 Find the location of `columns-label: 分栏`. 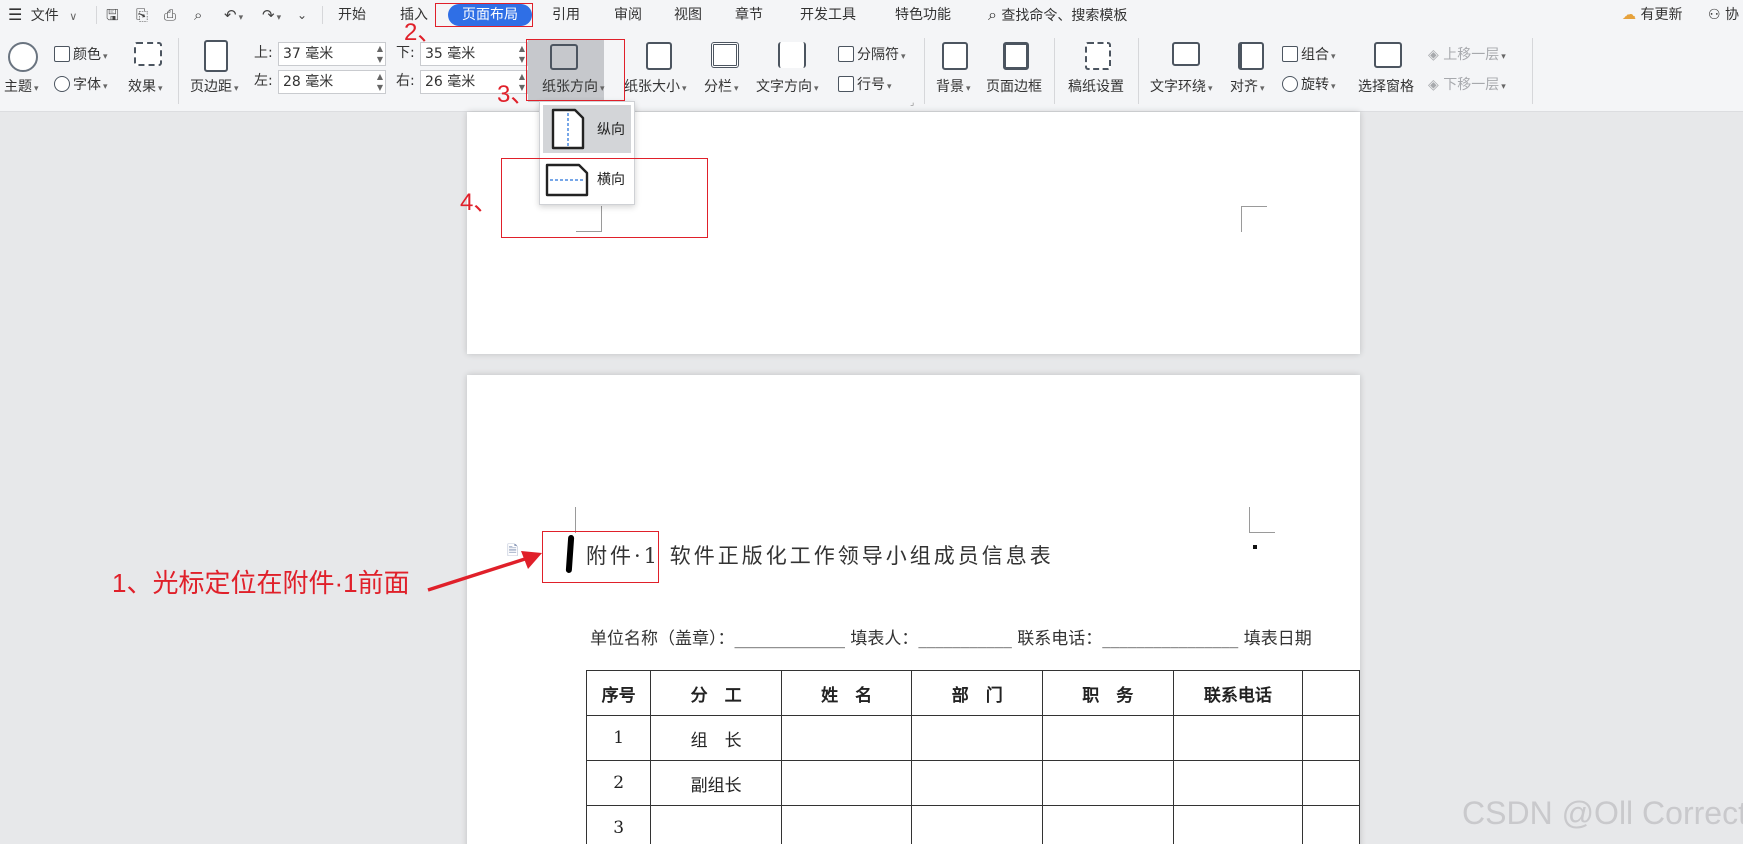

columns-label: 分栏 is located at coordinates (718, 87).